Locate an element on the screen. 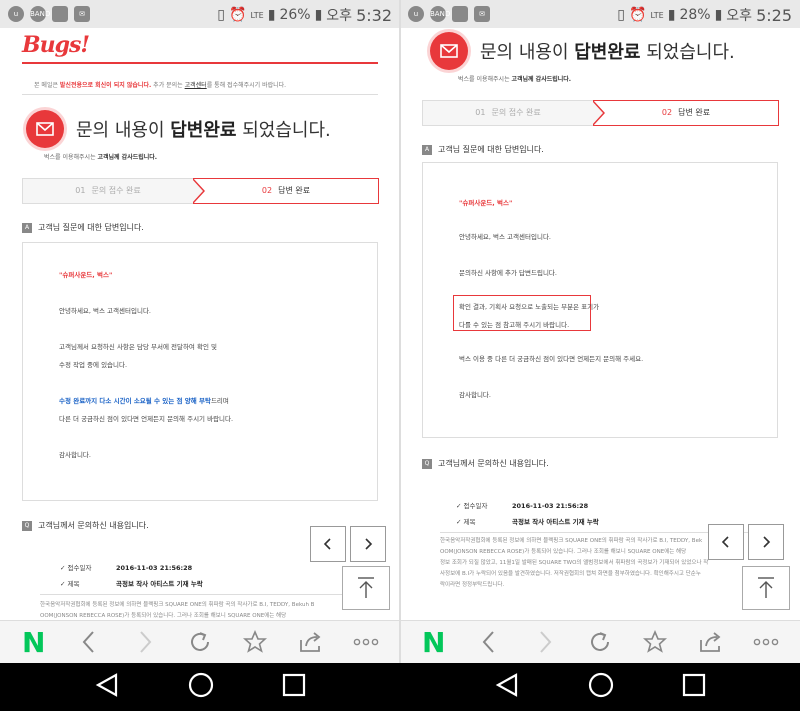 This screenshot has height=711, width=800. naver-icon: N is located at coordinates (433, 642).